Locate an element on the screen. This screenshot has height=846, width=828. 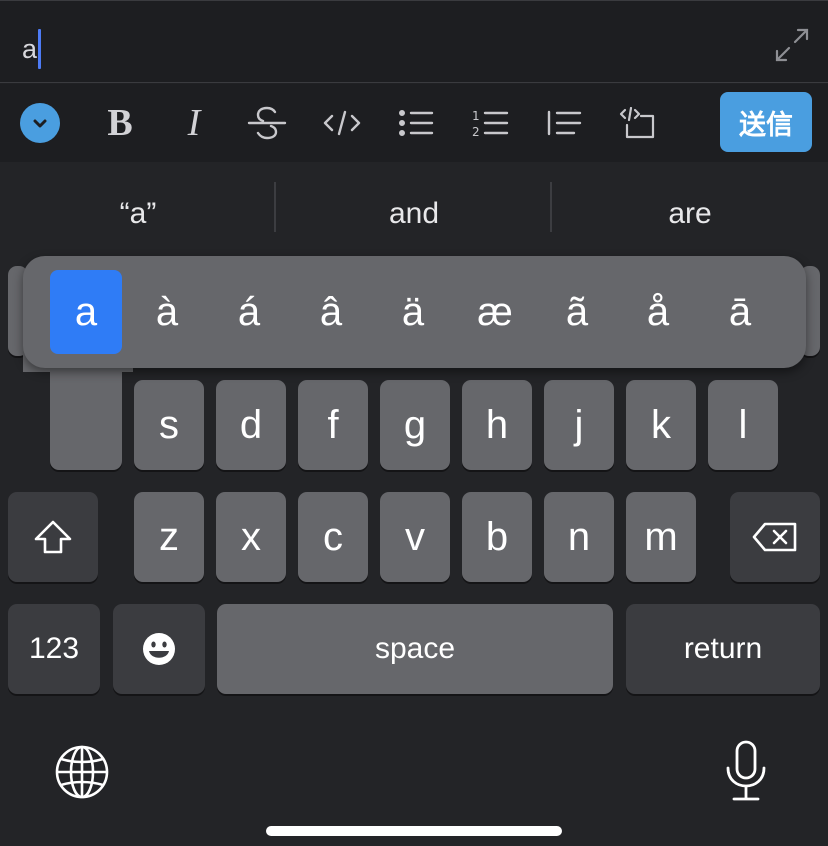
svg-text: 1 is located at coordinates (476, 116).